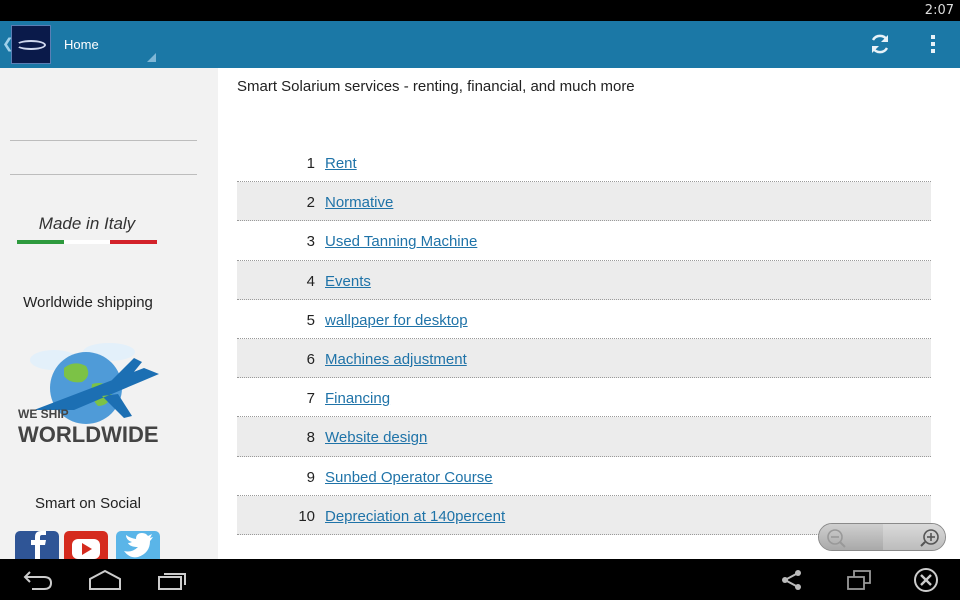 This screenshot has height=600, width=960. I want to click on item-link-machines-adjustment: Machines adjustment, so click(396, 359).